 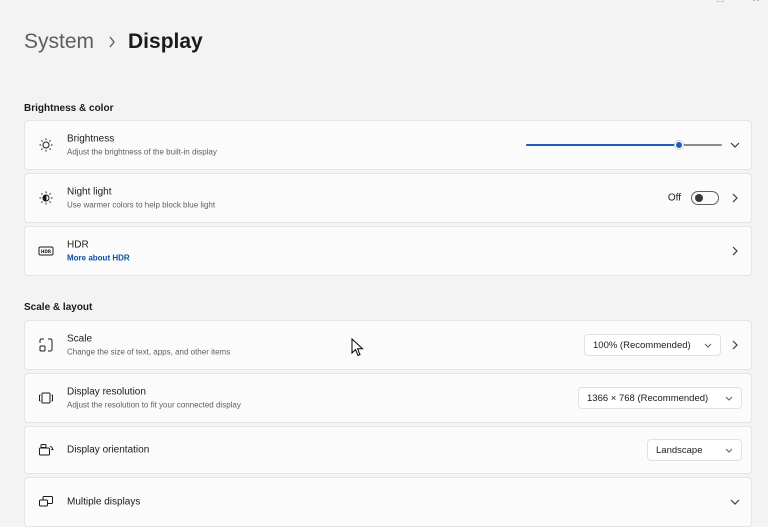 I want to click on orientation-title: Display orientation, so click(x=108, y=450).